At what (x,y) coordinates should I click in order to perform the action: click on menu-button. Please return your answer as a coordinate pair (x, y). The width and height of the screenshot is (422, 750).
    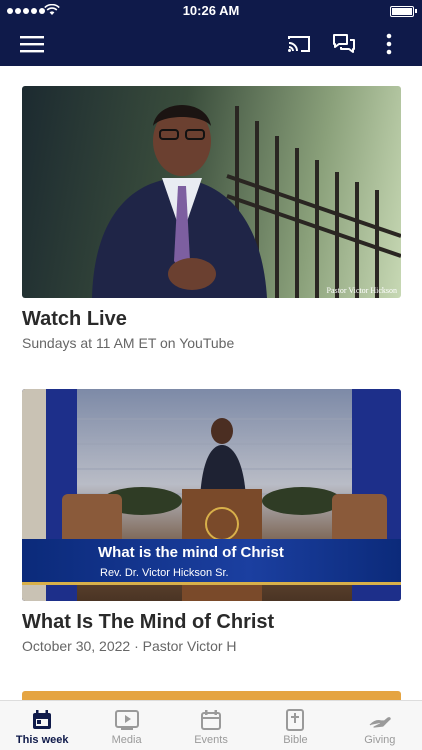
    Looking at the image, I should click on (32, 44).